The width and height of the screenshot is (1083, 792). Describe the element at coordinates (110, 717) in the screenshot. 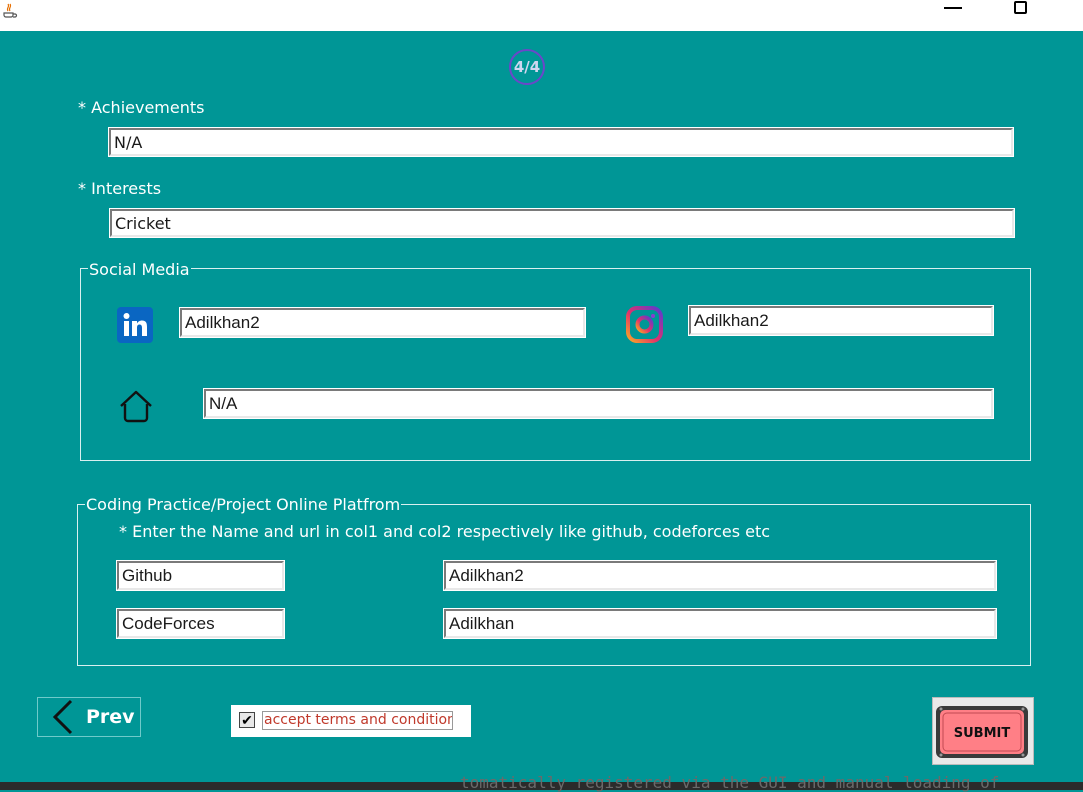

I see `prev-button-label: Prev` at that location.